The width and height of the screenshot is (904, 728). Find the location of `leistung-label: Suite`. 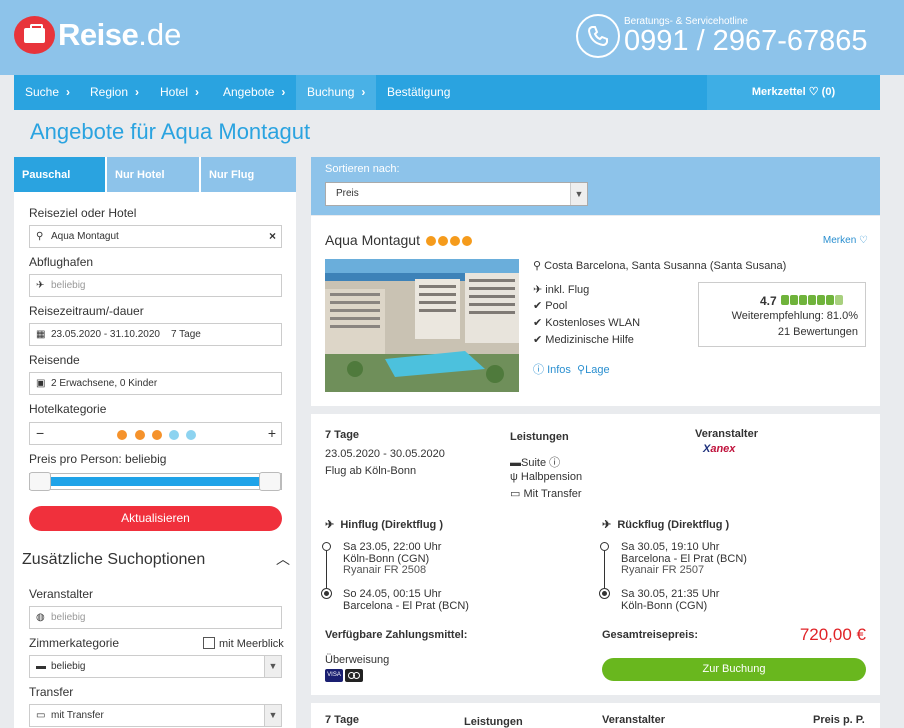

leistung-label: Suite is located at coordinates (534, 463).